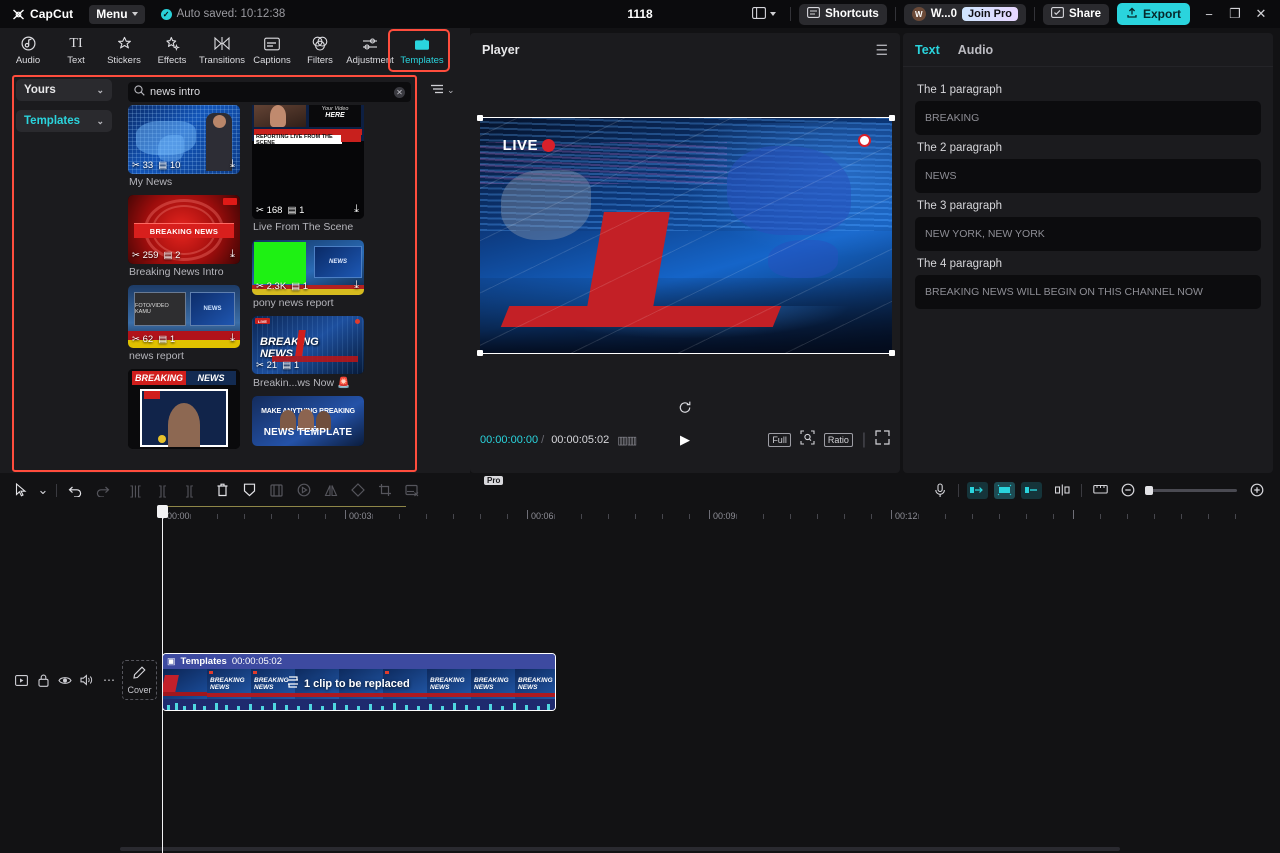  I want to click on layers-count: ▤ 1, so click(167, 339).